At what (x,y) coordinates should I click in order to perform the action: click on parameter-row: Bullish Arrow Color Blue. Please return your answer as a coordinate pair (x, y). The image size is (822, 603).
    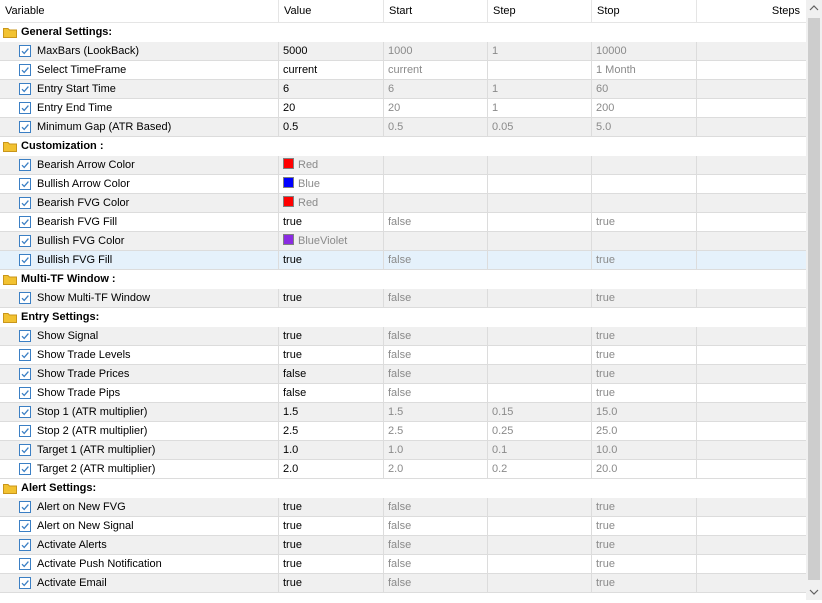
    Looking at the image, I should click on (403, 184).